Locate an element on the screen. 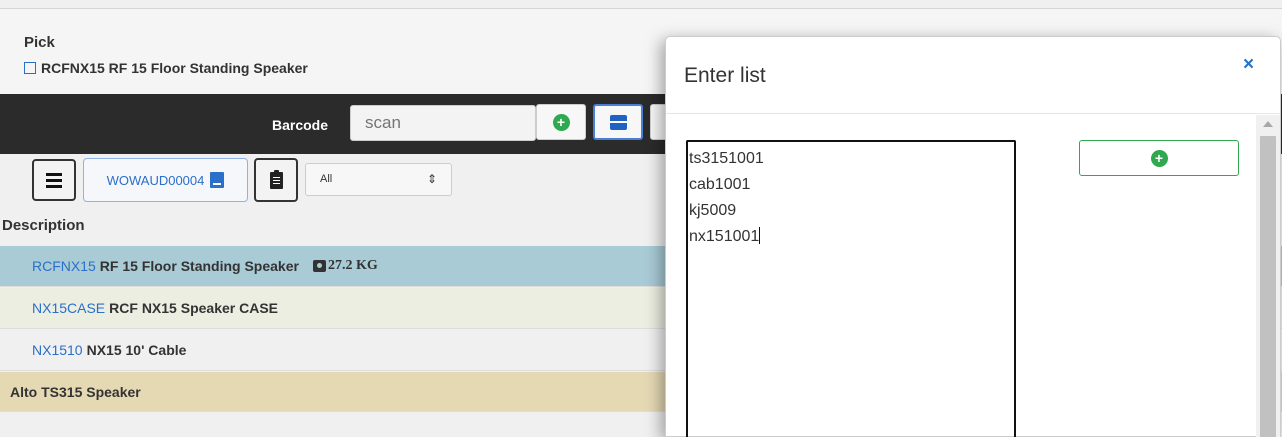 The width and height of the screenshot is (1282, 437). modal-header: Enter list × is located at coordinates (973, 75).